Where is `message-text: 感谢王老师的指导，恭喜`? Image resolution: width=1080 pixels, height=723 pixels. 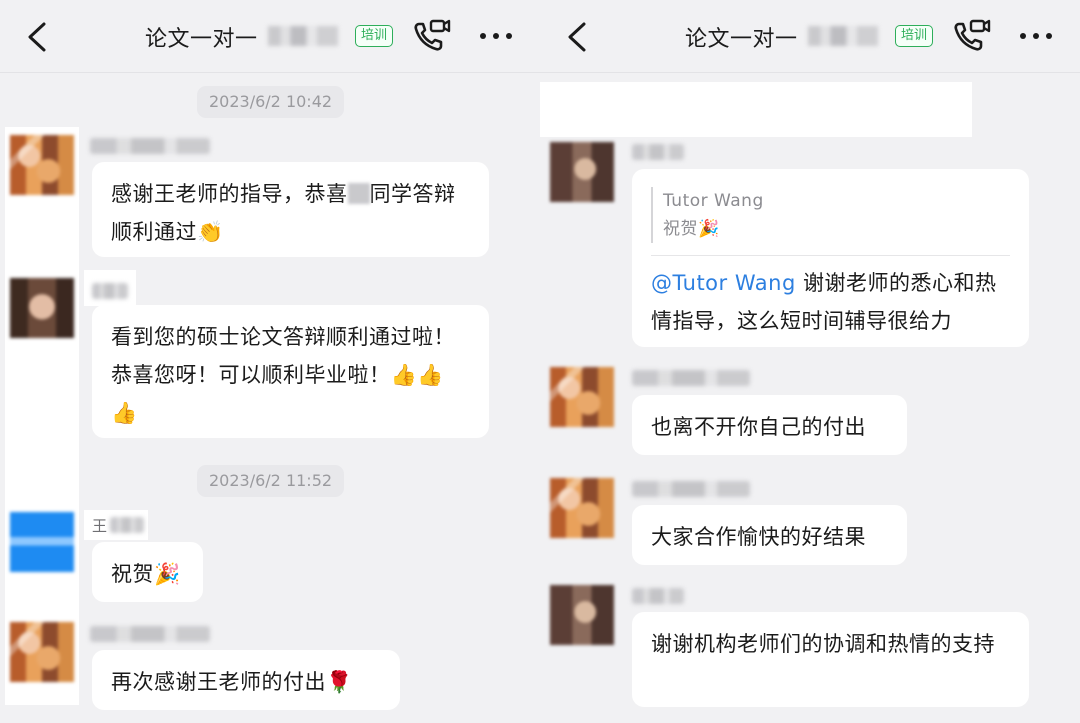
message-text: 感谢王老师的指导，恭喜 is located at coordinates (229, 194).